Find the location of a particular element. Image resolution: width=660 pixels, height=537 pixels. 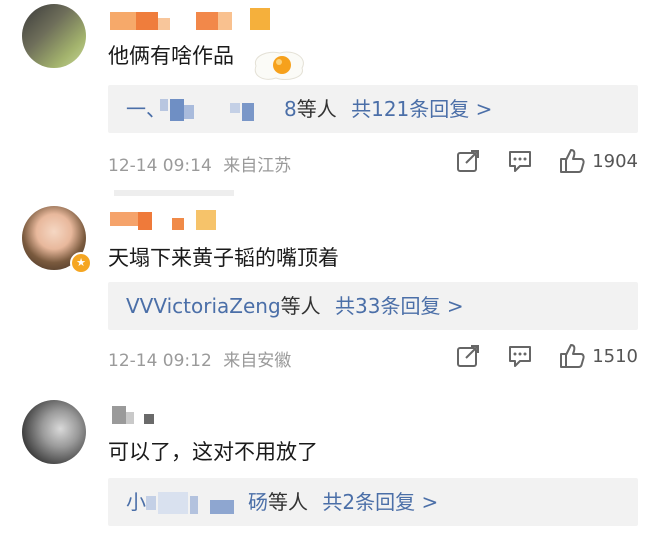

comment-meta: 12-14 09:12 来自安徽 is located at coordinates (199, 358).